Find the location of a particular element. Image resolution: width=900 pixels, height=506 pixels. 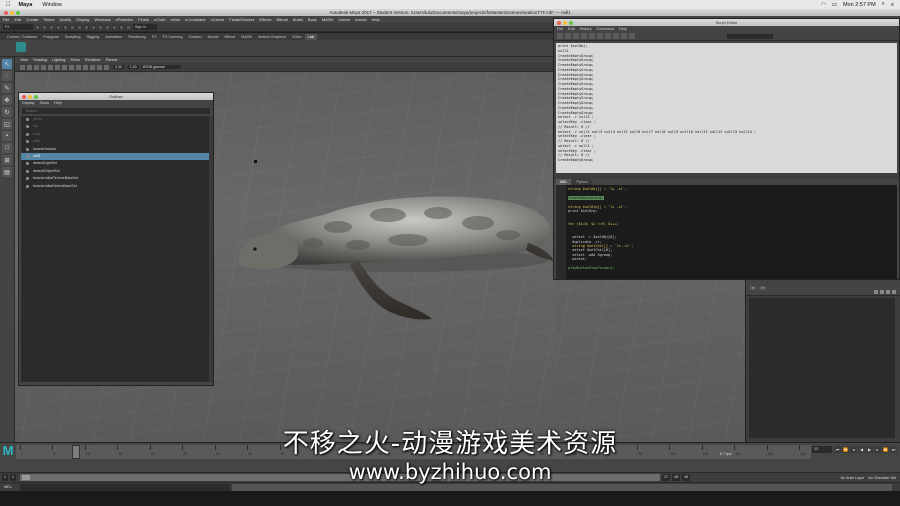

last-tool-icon: ▪ is located at coordinates (7, 136).